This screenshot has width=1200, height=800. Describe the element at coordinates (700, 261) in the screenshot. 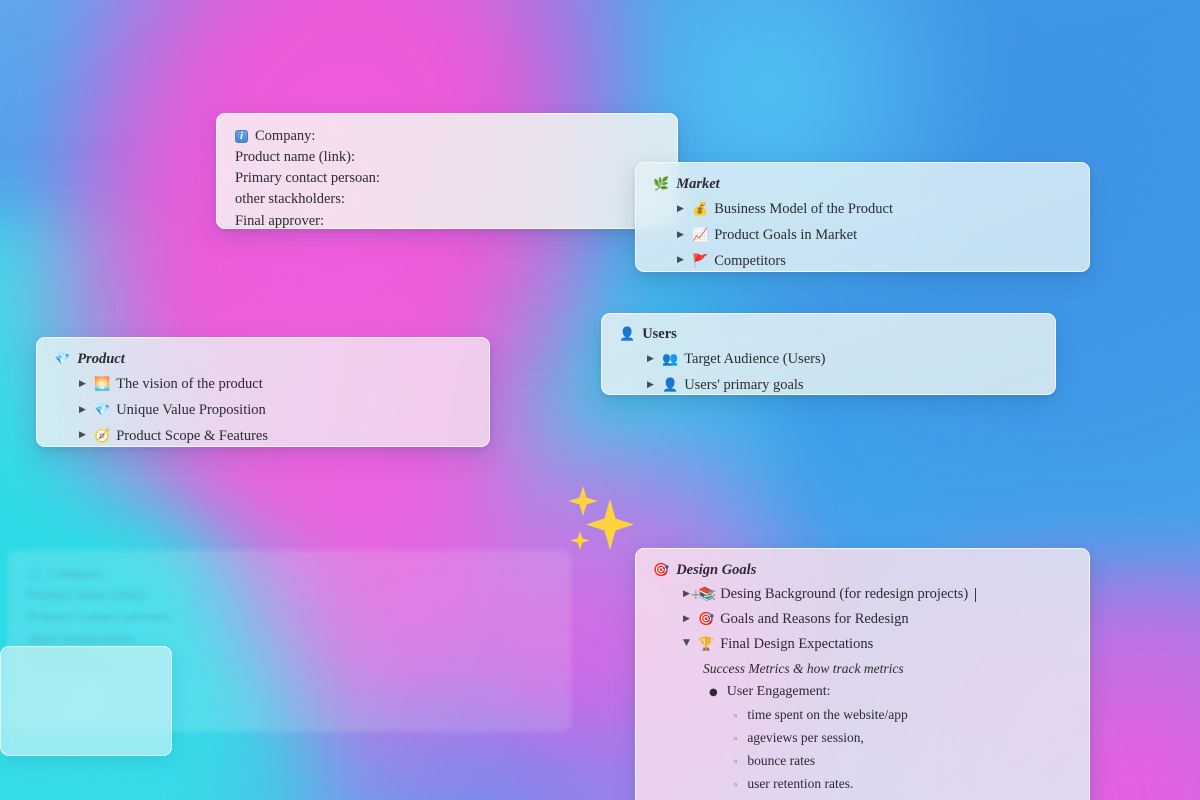

I see `triangular-flag-icon: 🚩` at that location.